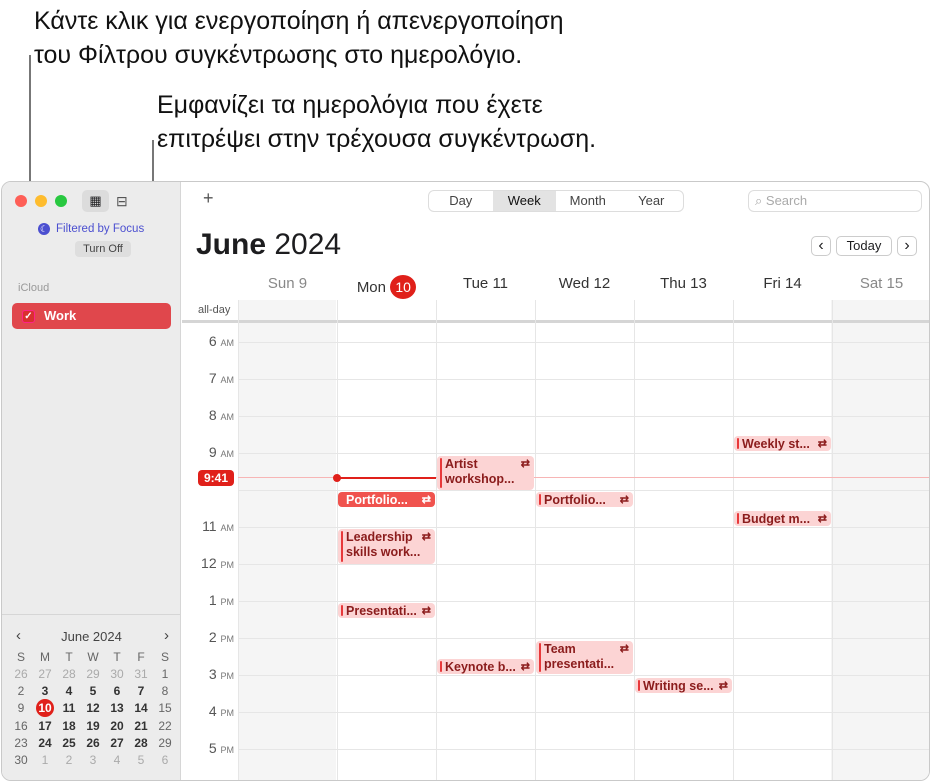 The image size is (931, 781). What do you see at coordinates (141, 726) in the screenshot?
I see `mini-day: 21` at bounding box center [141, 726].